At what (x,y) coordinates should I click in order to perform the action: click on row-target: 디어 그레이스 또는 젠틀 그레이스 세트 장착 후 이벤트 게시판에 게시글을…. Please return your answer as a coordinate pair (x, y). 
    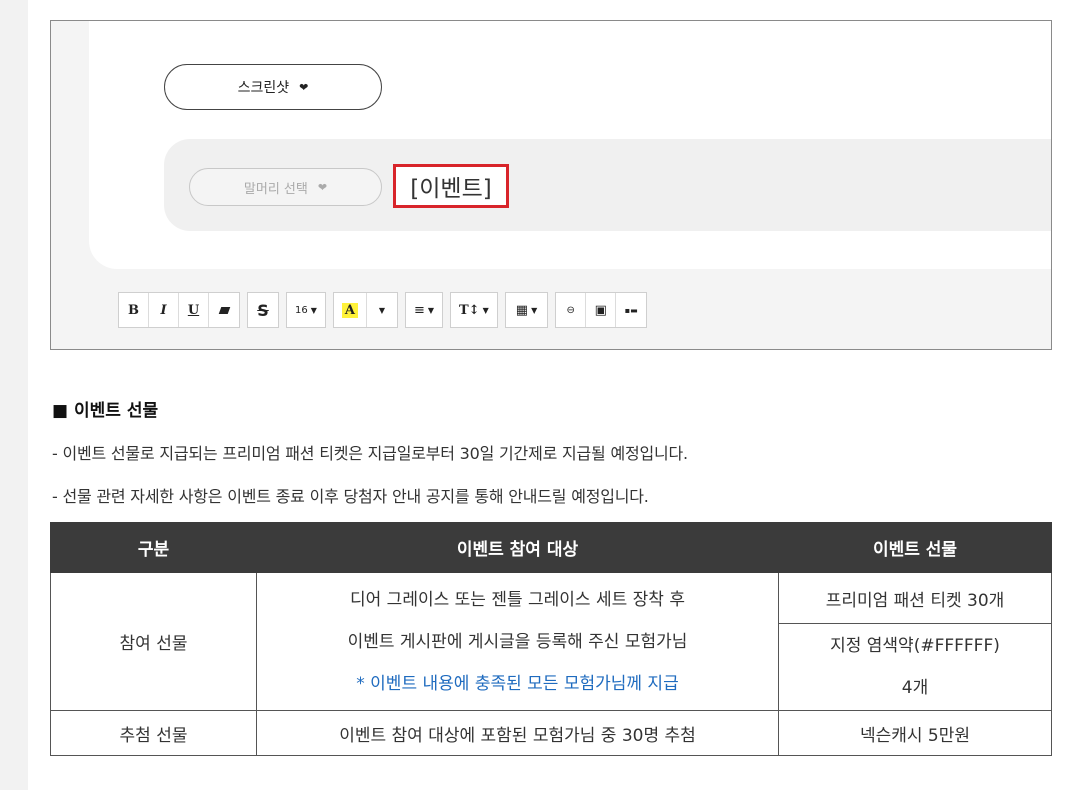
    Looking at the image, I should click on (517, 641).